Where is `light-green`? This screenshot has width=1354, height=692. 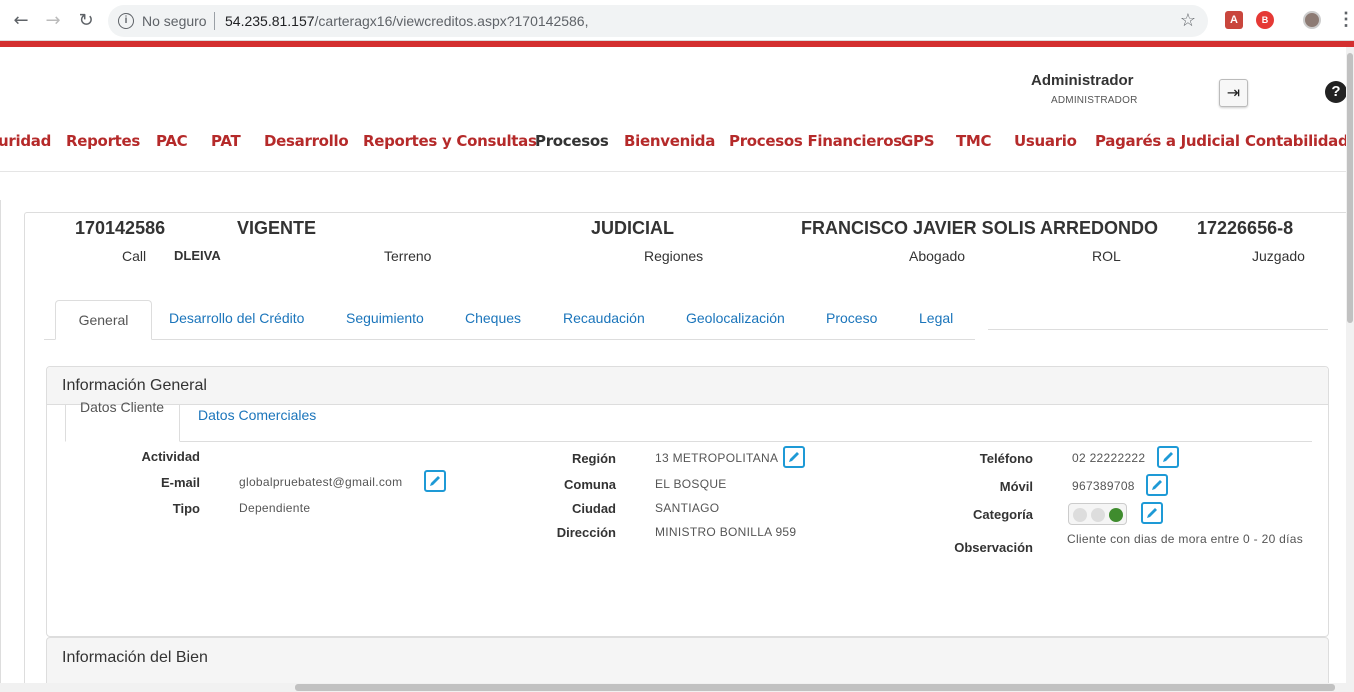 light-green is located at coordinates (1116, 515).